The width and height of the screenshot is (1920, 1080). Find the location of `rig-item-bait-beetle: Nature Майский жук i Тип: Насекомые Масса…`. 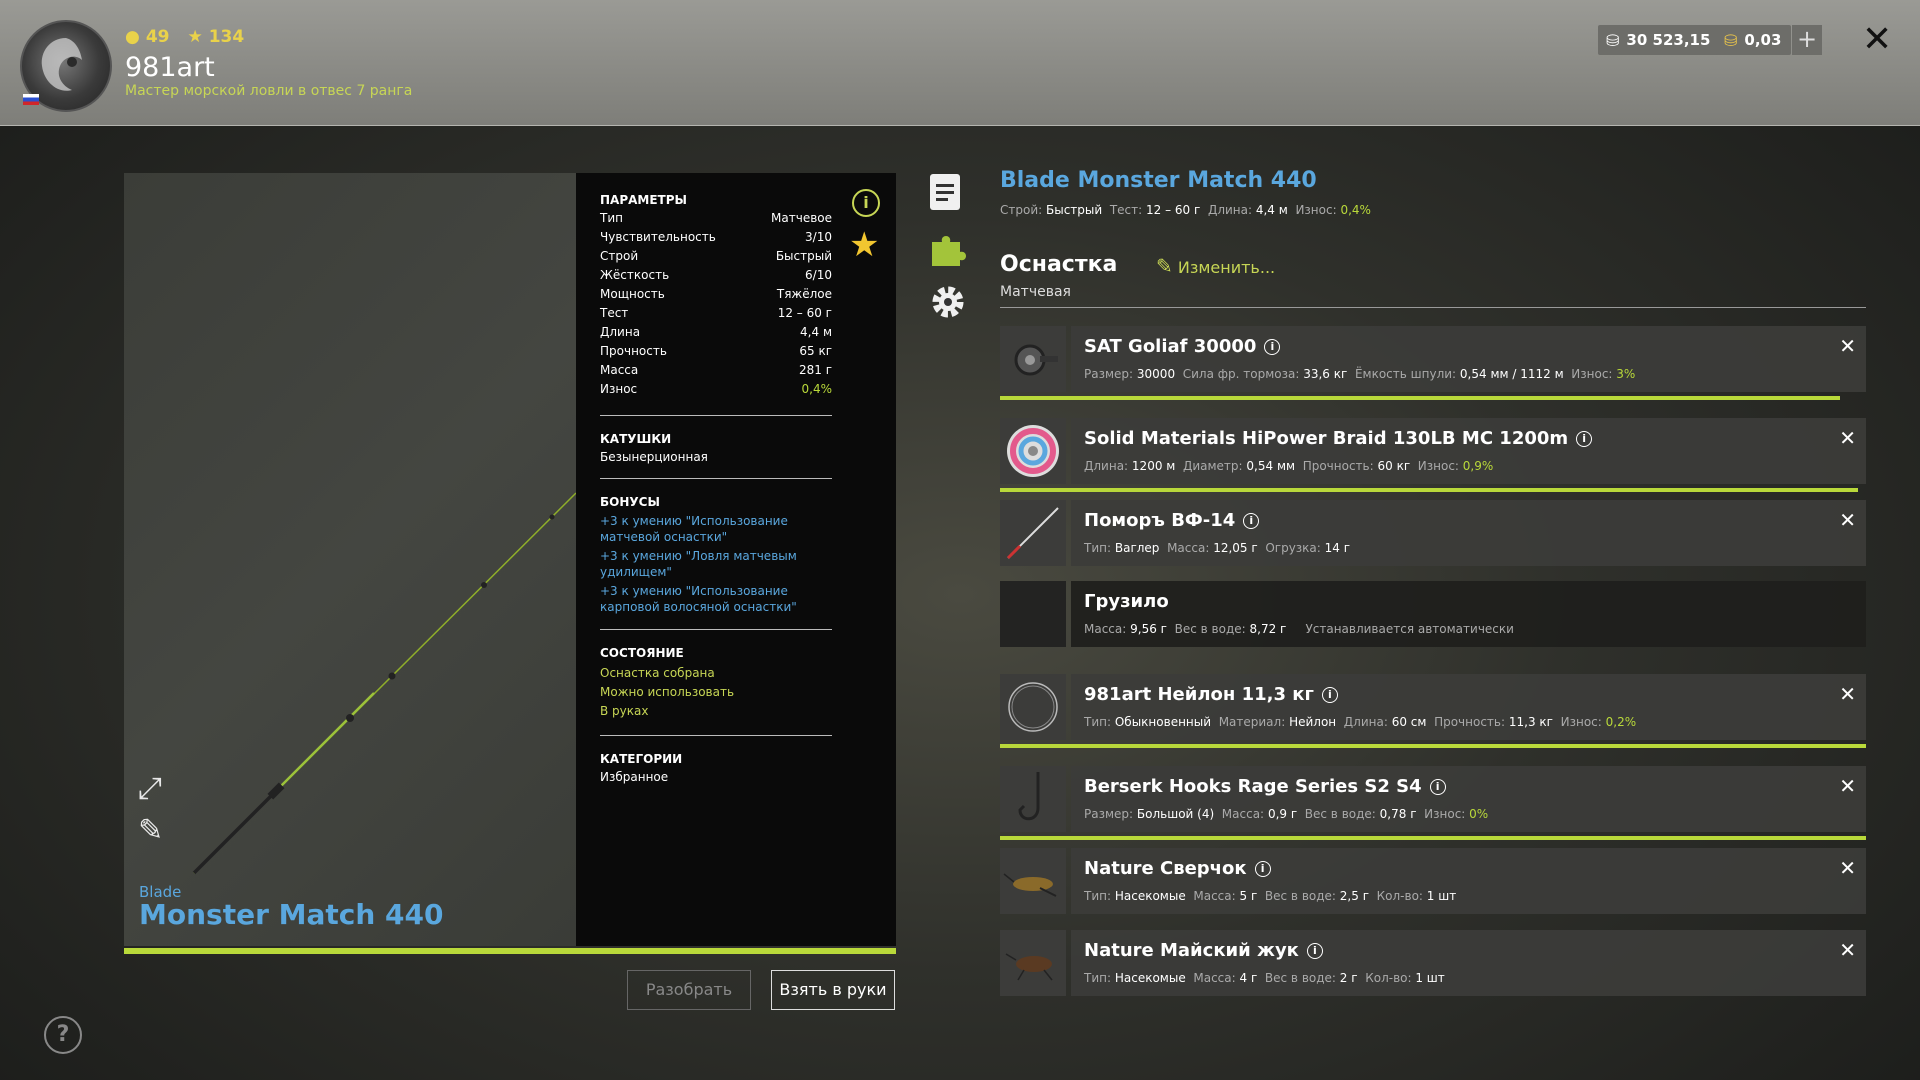

rig-item-bait-beetle: Nature Майский жук i Тип: Насекомые Масса… is located at coordinates (1433, 963).